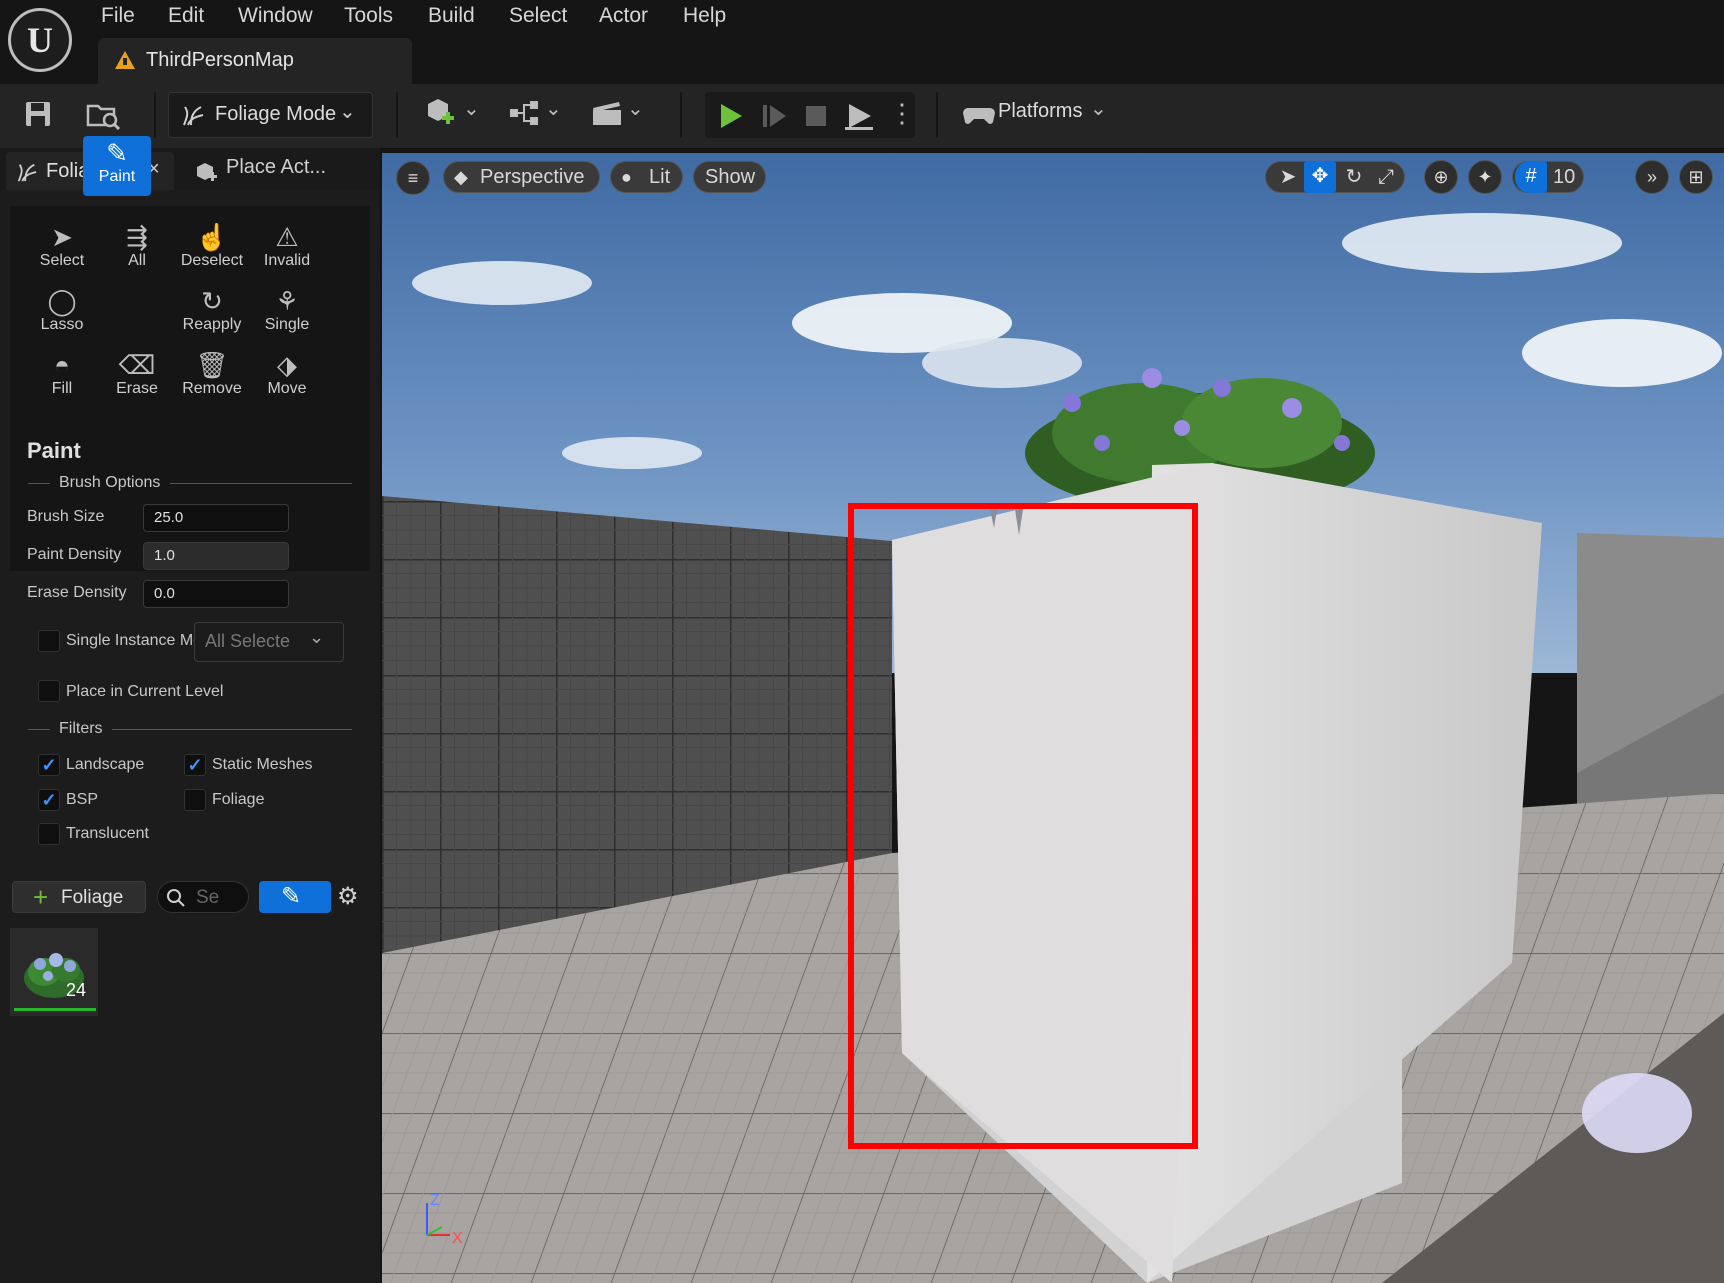 The height and width of the screenshot is (1283, 1724). I want to click on advance-frame-icon, so click(774, 116).